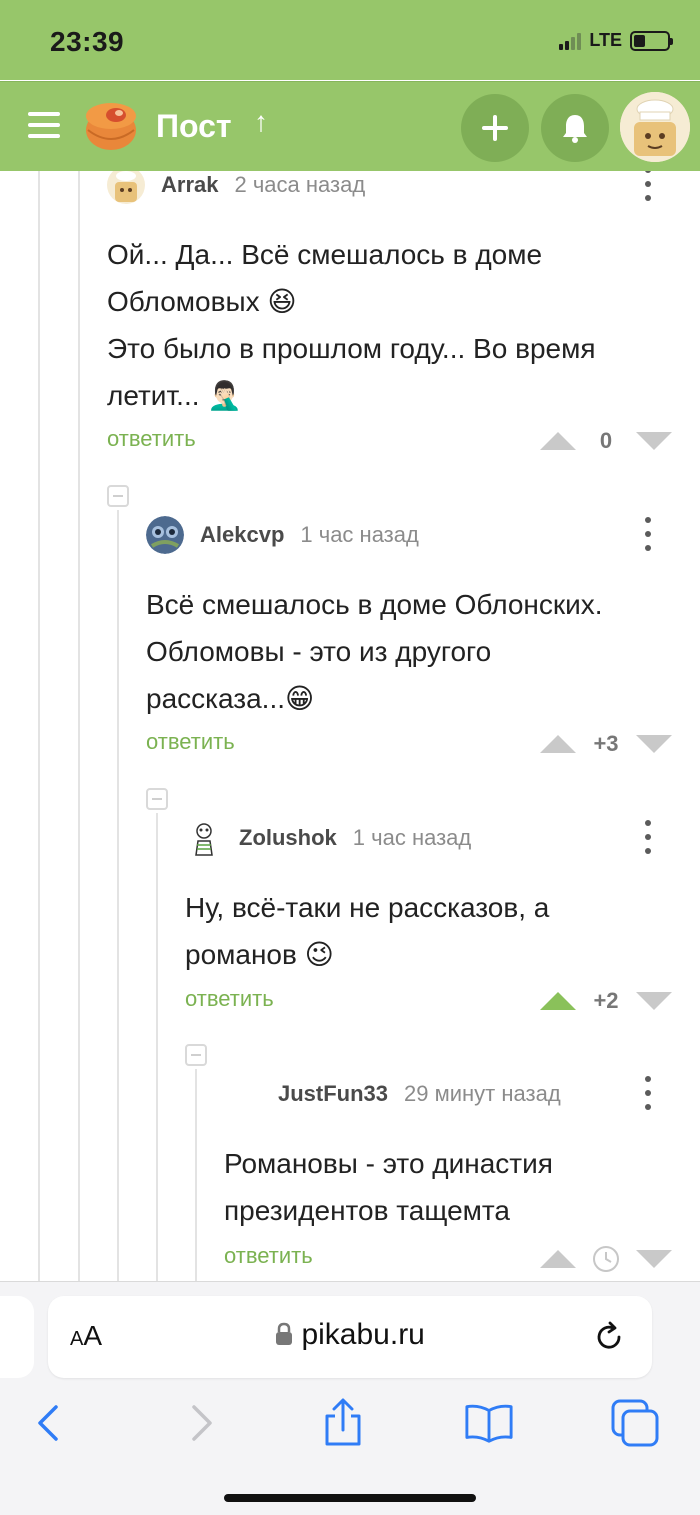  I want to click on vote-controls: +3, so click(606, 744).